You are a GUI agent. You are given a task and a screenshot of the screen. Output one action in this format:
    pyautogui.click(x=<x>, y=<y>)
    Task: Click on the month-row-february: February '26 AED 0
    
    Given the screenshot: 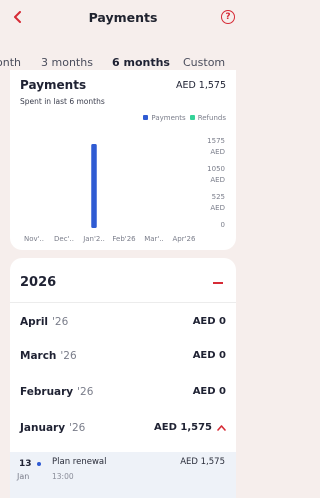 What is the action you would take?
    pyautogui.click(x=123, y=396)
    